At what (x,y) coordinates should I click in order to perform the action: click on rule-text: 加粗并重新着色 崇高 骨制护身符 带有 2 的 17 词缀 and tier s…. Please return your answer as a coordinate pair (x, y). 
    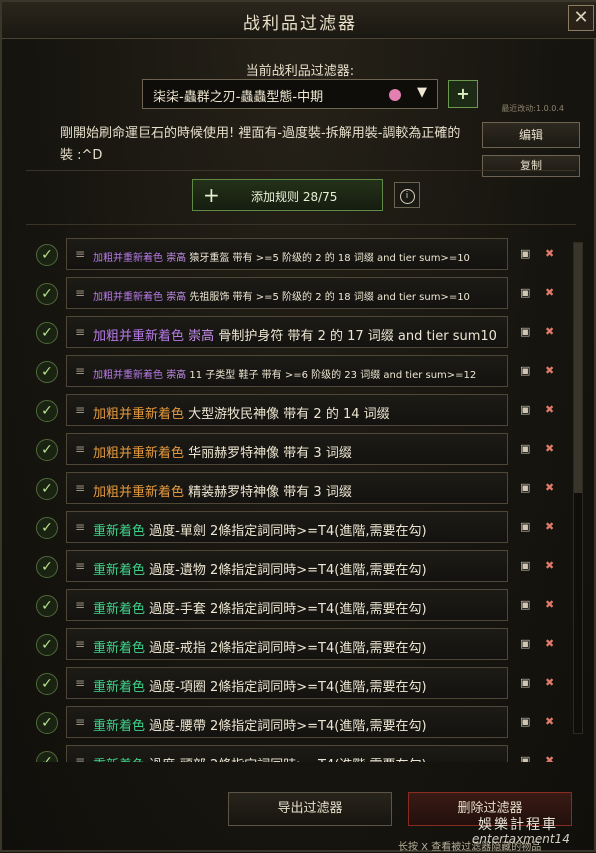
    Looking at the image, I should click on (295, 334).